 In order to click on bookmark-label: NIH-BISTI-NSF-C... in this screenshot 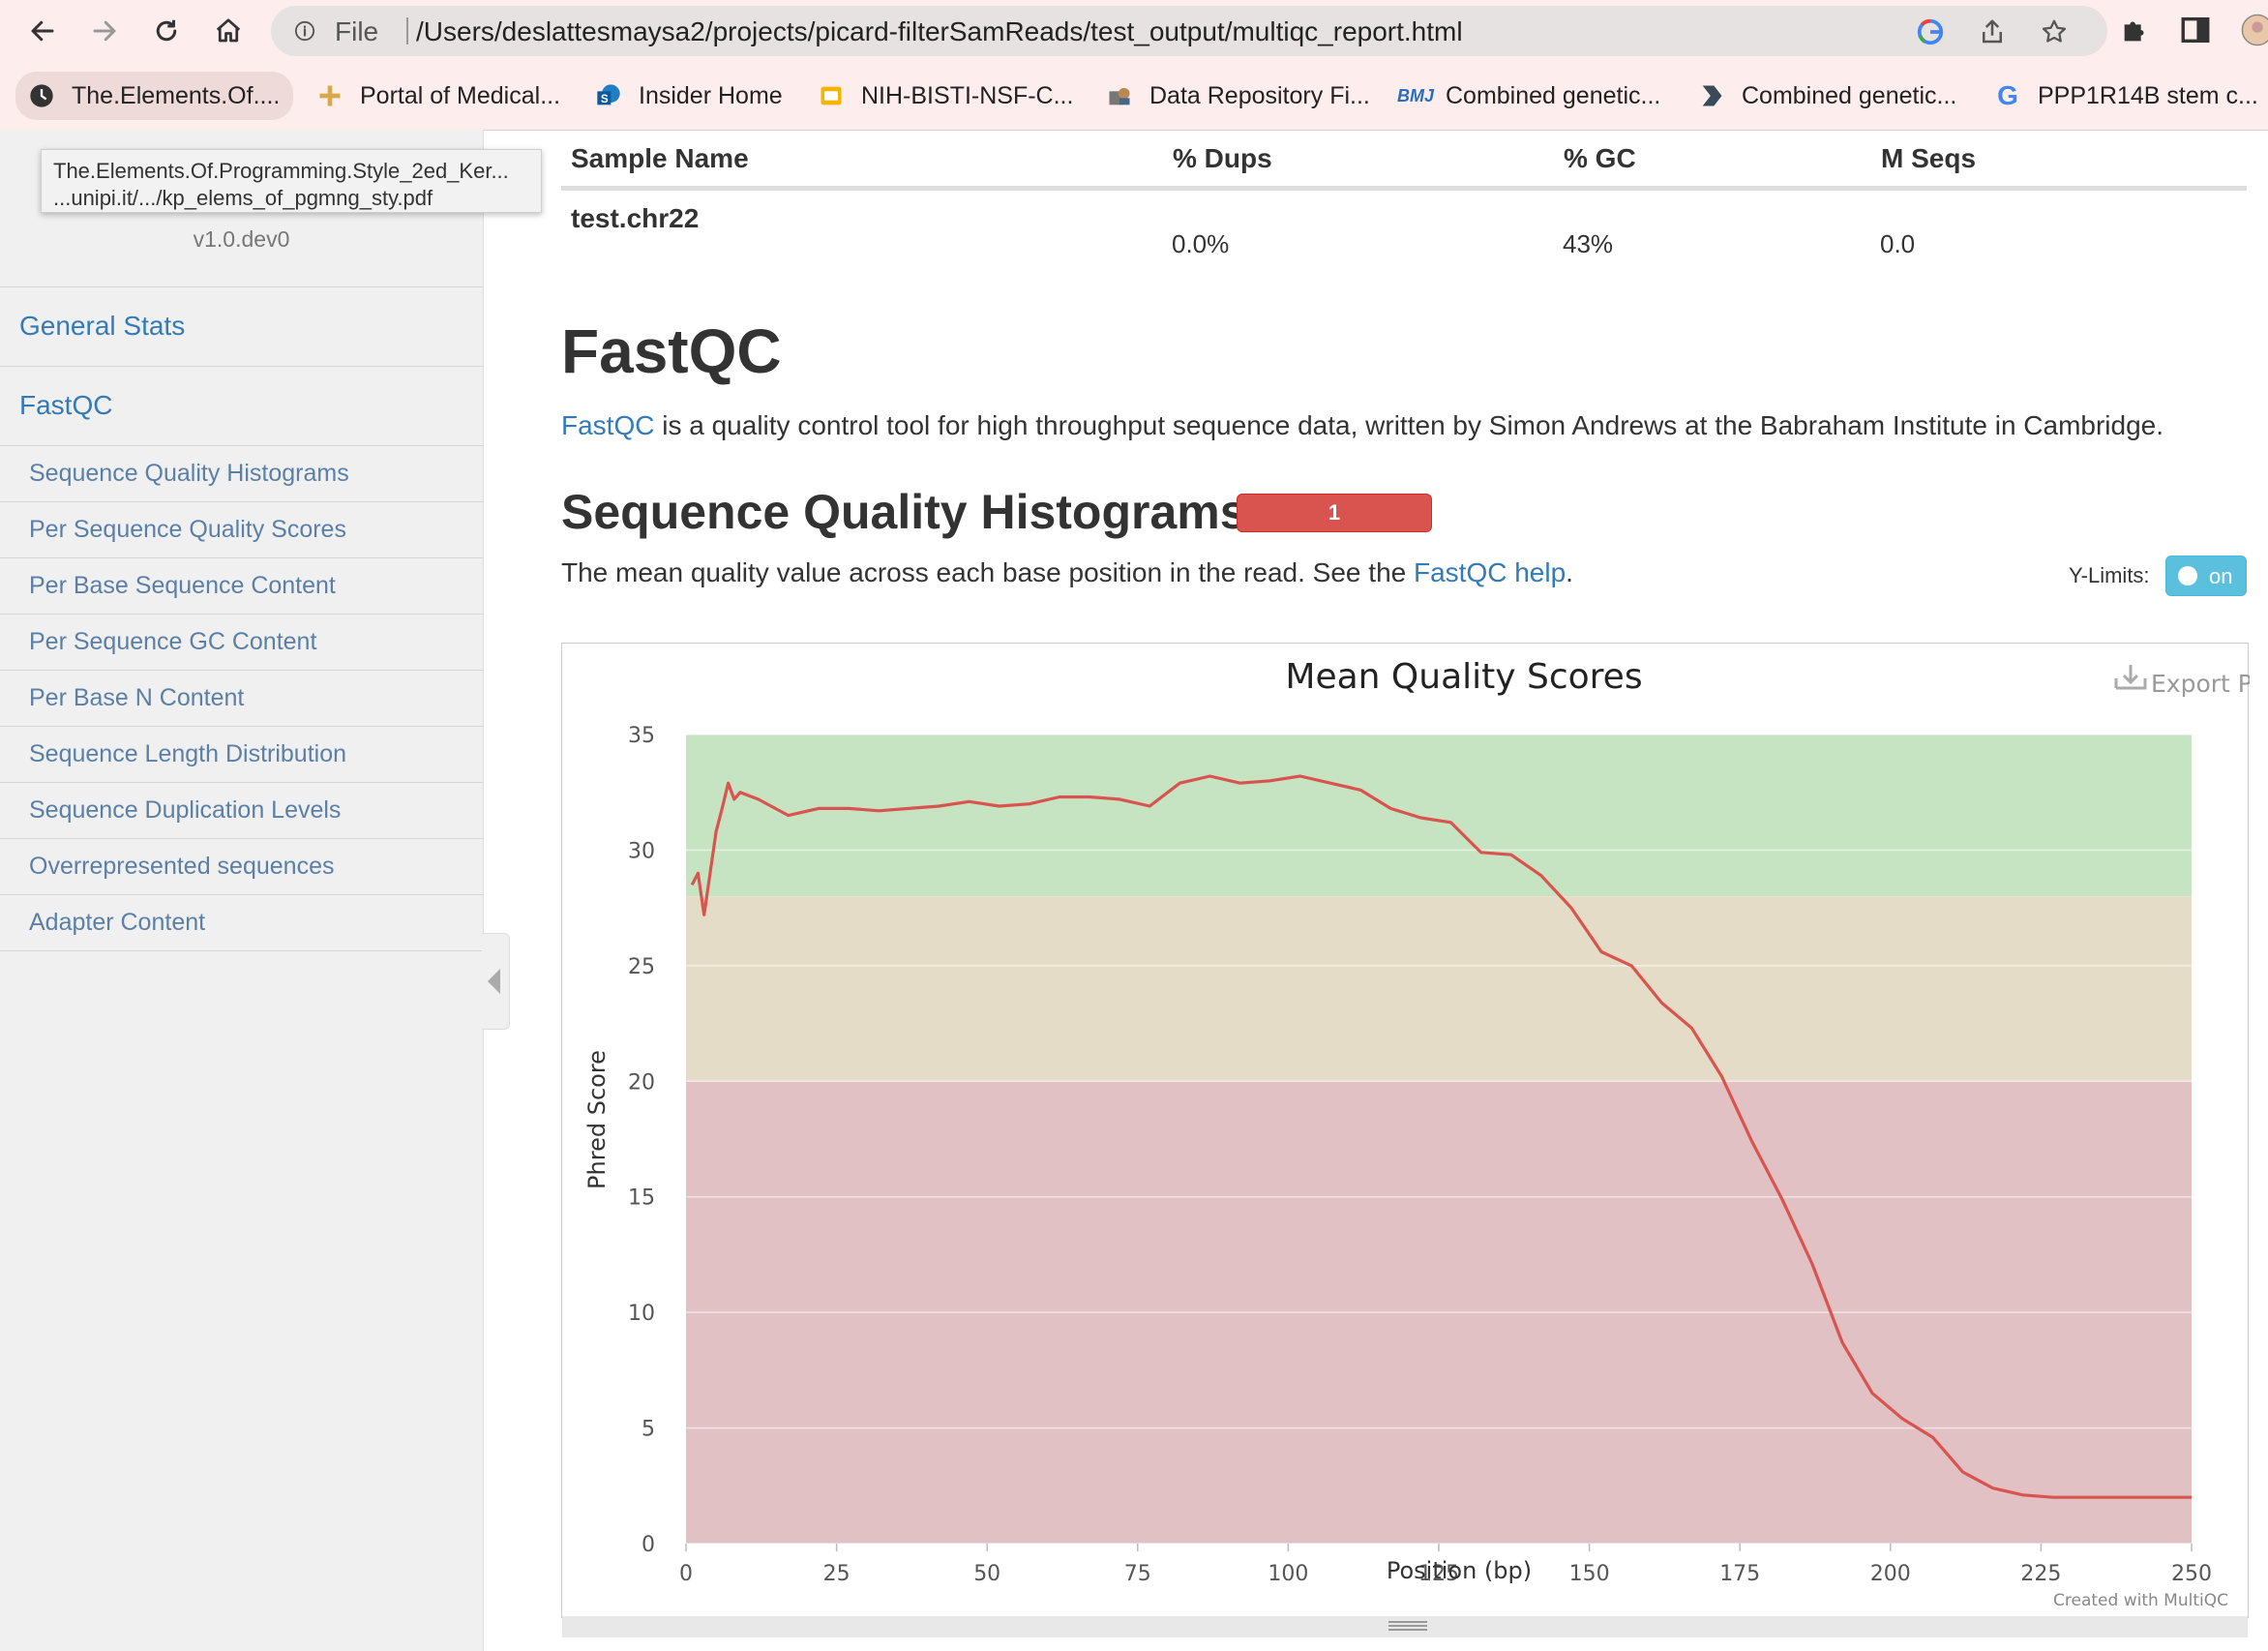, I will do `click(967, 95)`.